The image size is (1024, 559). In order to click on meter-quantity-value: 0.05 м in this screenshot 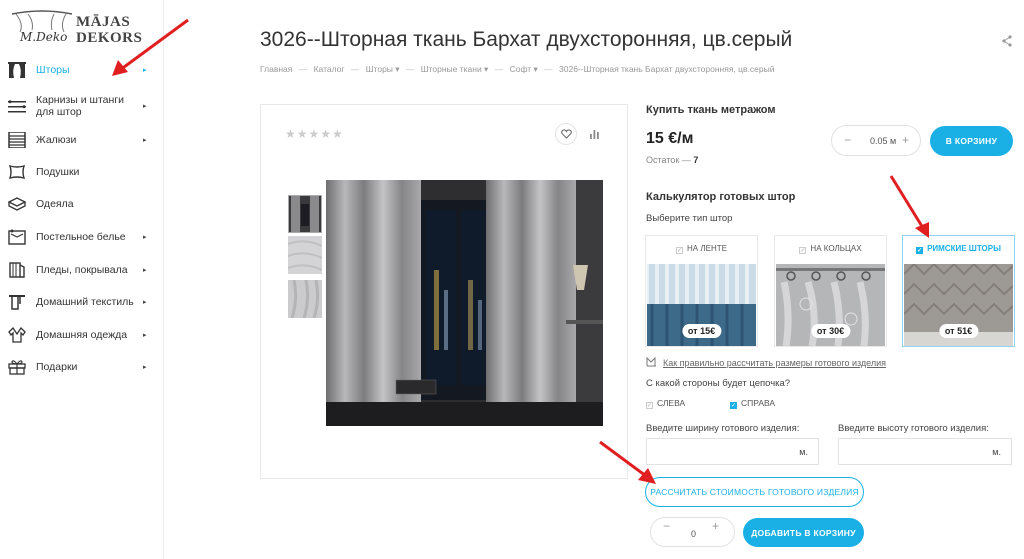, I will do `click(883, 141)`.